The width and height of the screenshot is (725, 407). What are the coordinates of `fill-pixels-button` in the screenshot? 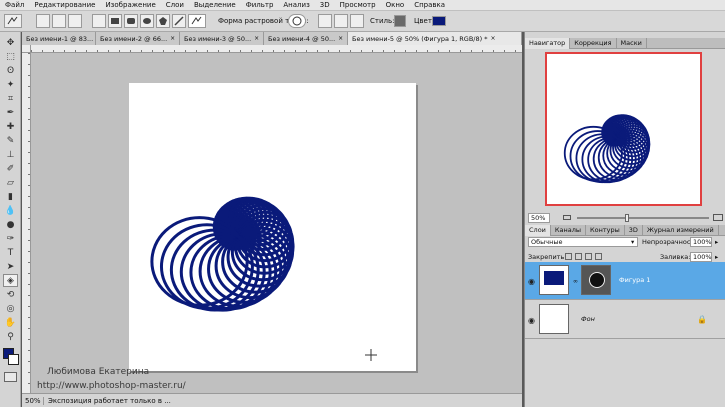 It's located at (75, 21).